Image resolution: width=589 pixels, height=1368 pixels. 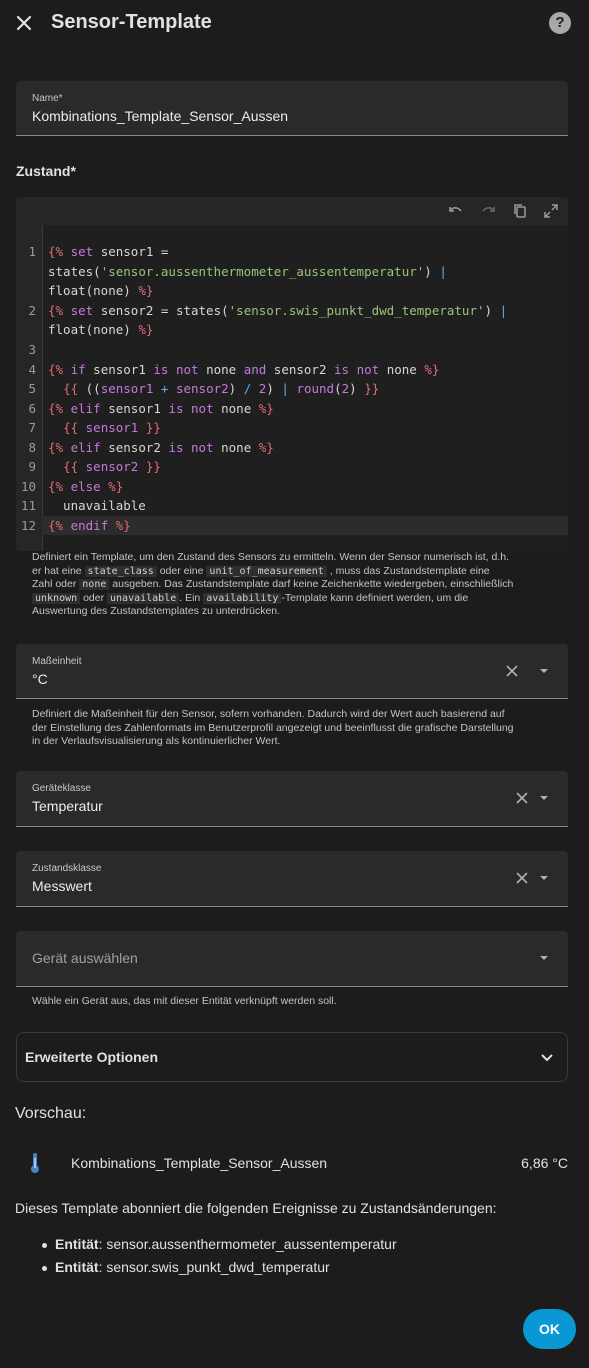 I want to click on helper-code: none, so click(x=94, y=584).